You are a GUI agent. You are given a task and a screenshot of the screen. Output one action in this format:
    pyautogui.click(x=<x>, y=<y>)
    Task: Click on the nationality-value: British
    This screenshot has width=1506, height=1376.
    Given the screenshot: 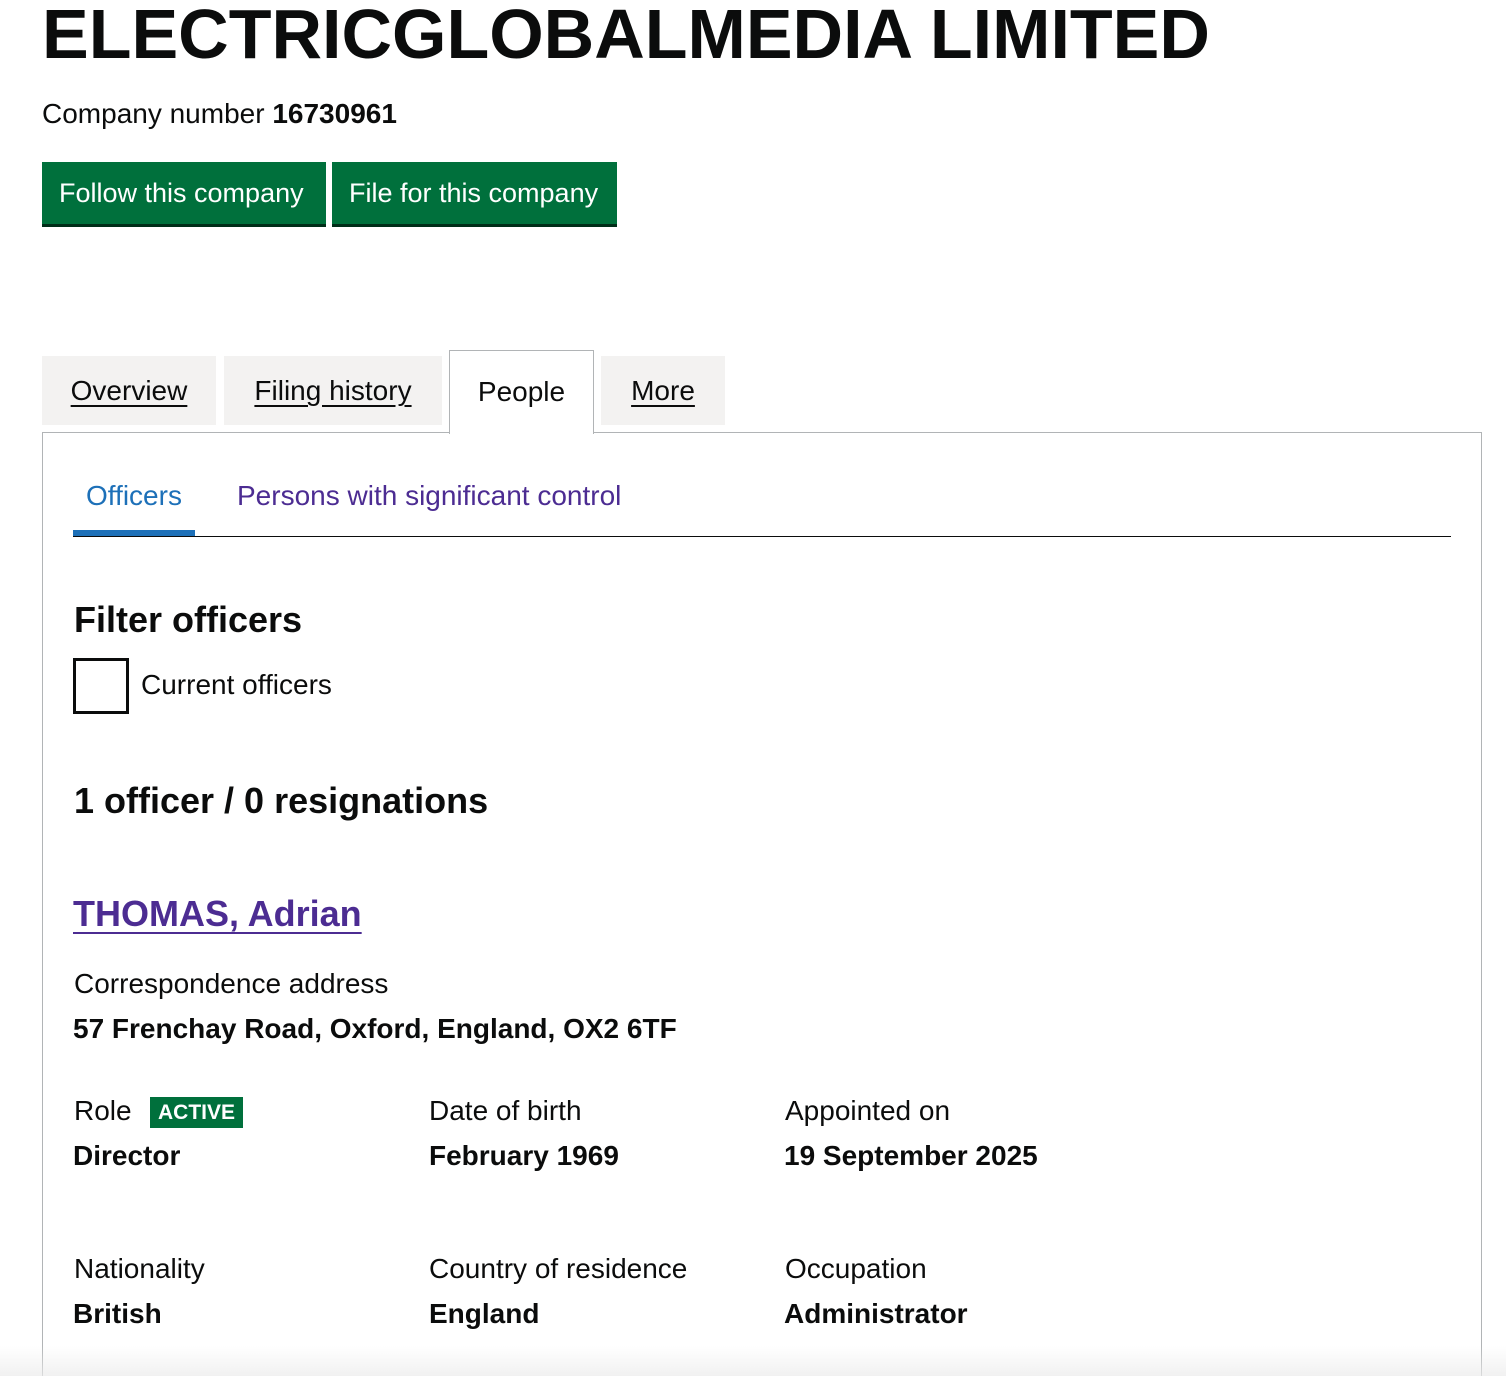 What is the action you would take?
    pyautogui.click(x=117, y=1313)
    